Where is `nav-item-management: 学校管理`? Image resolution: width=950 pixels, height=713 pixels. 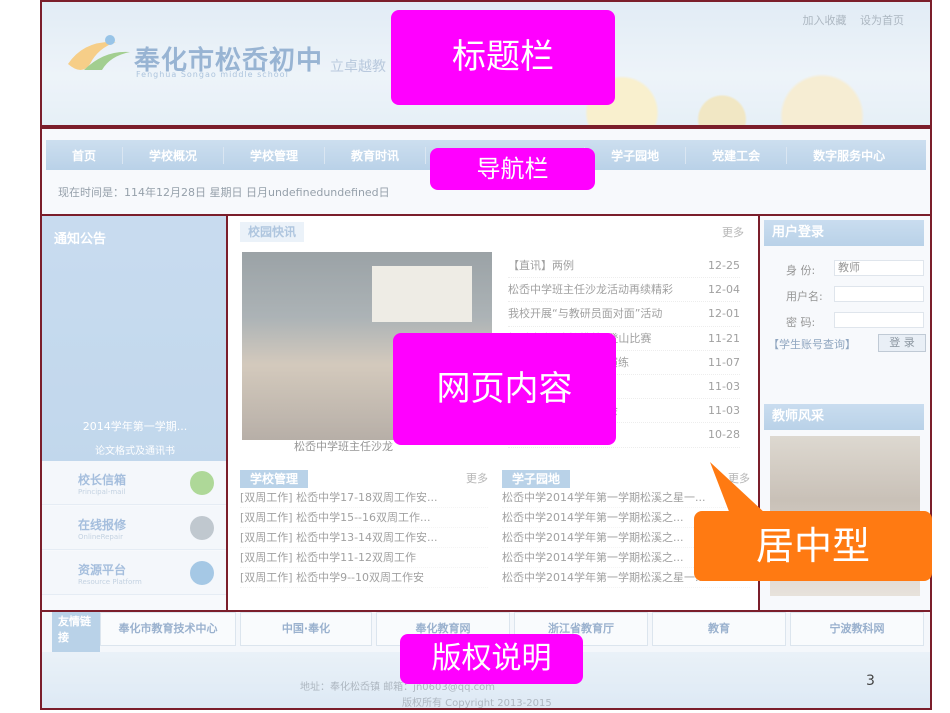 nav-item-management: 学校管理 is located at coordinates (275, 155).